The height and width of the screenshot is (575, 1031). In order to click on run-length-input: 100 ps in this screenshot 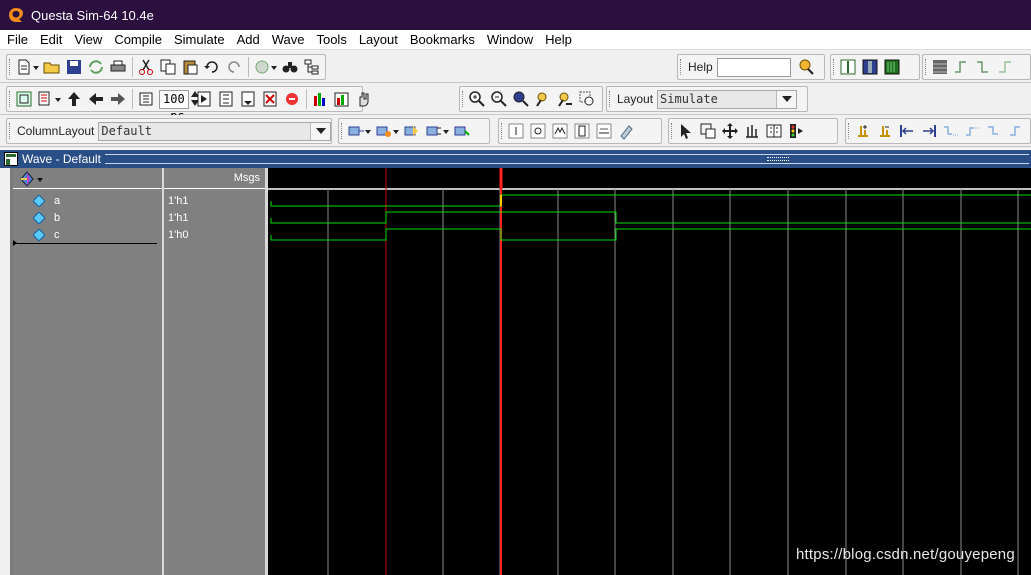, I will do `click(174, 106)`.